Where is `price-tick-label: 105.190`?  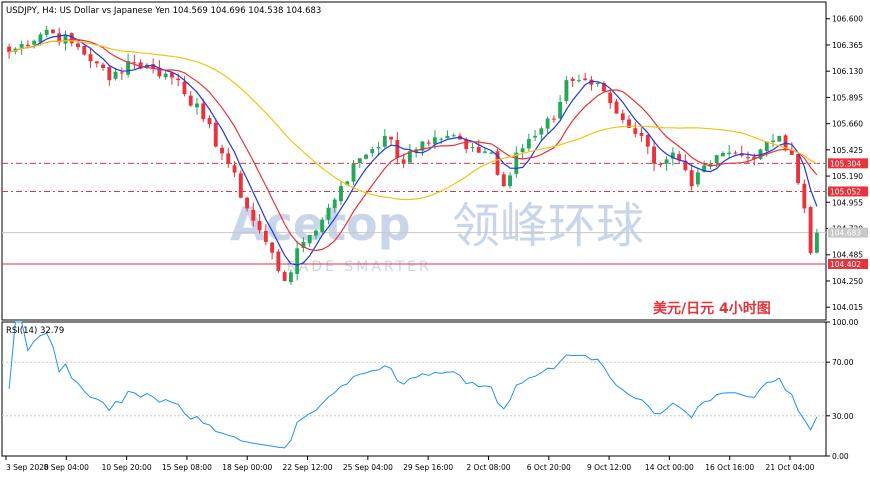
price-tick-label: 105.190 is located at coordinates (847, 176).